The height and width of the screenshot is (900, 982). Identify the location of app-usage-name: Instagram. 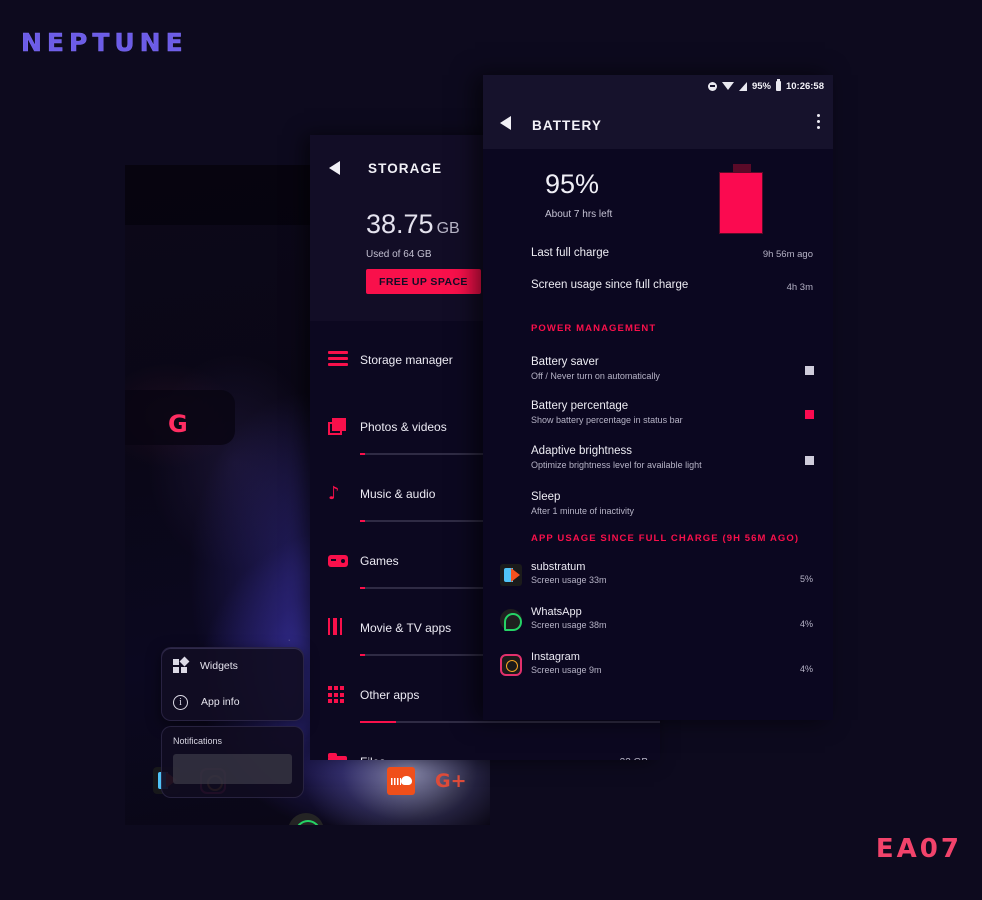
(555, 657).